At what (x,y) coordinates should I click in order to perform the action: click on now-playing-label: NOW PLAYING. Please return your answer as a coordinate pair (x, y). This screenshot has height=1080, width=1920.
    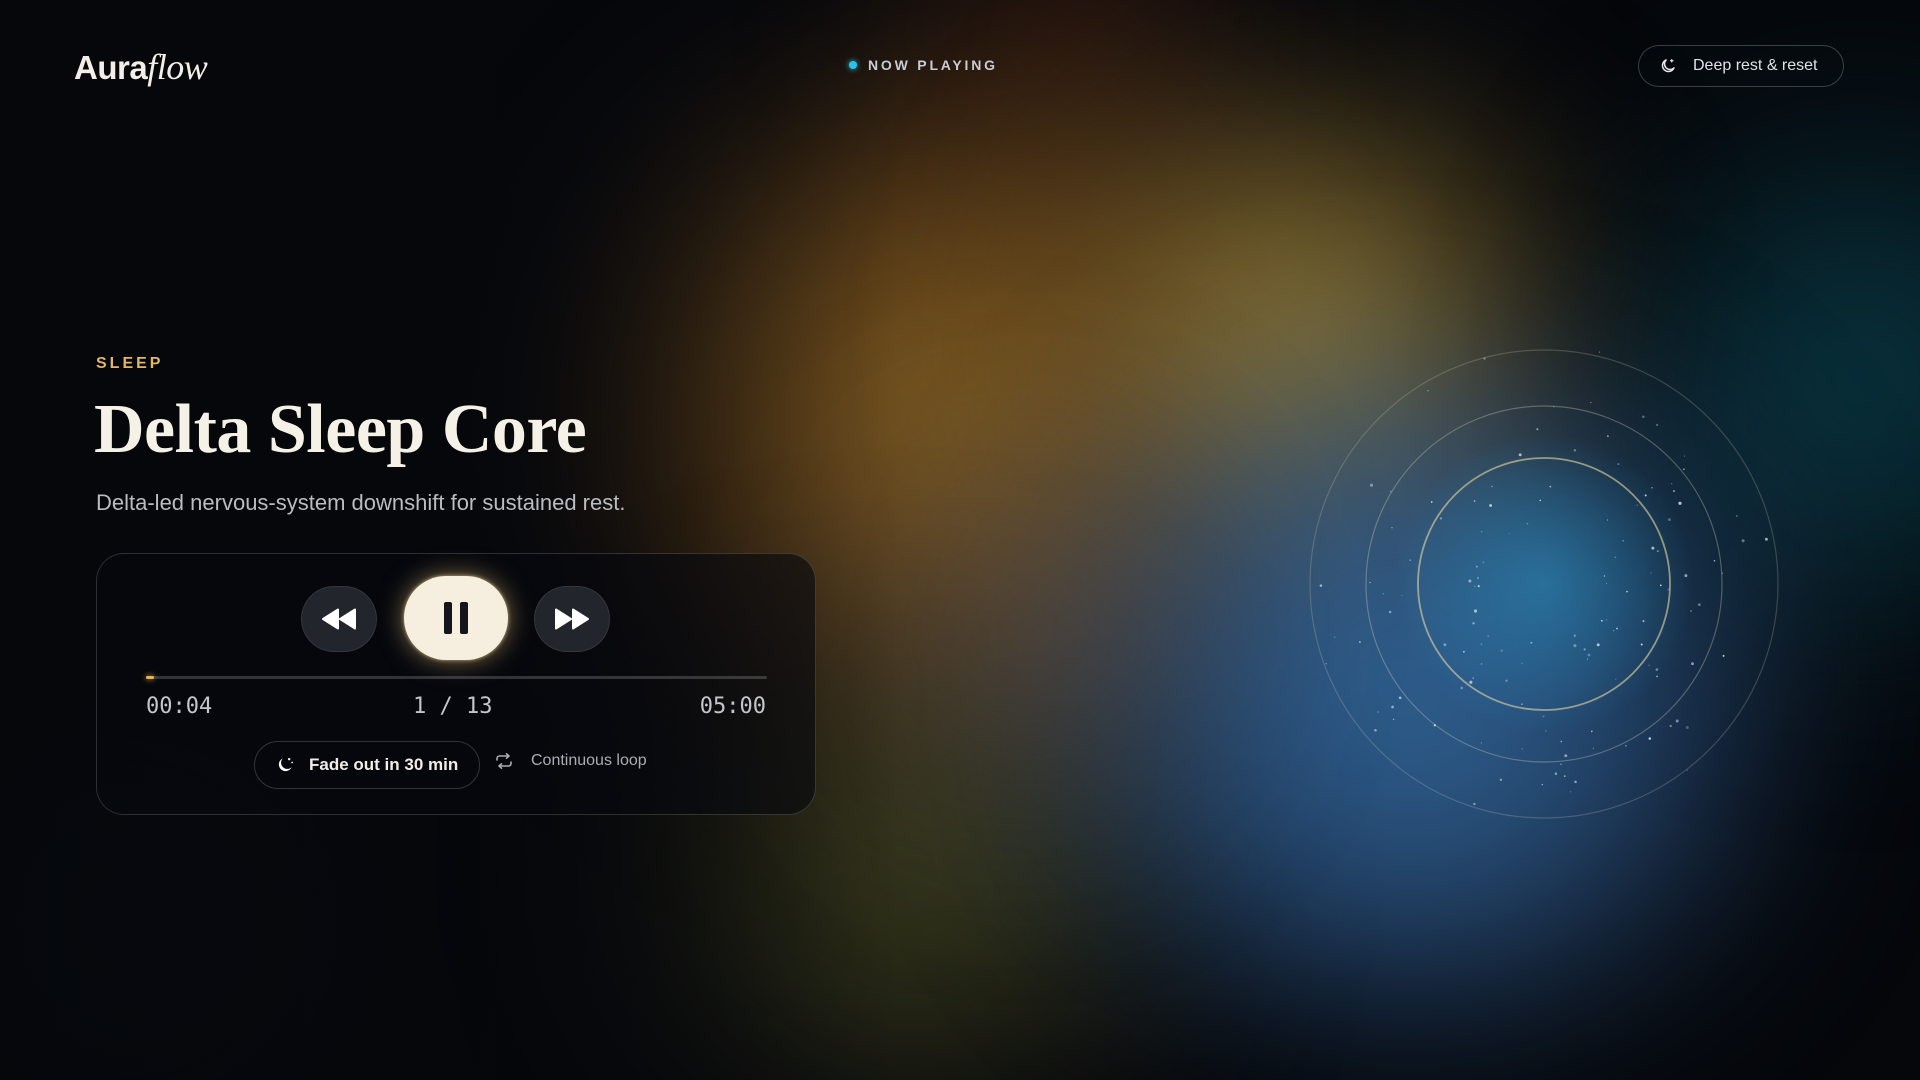
    Looking at the image, I should click on (933, 65).